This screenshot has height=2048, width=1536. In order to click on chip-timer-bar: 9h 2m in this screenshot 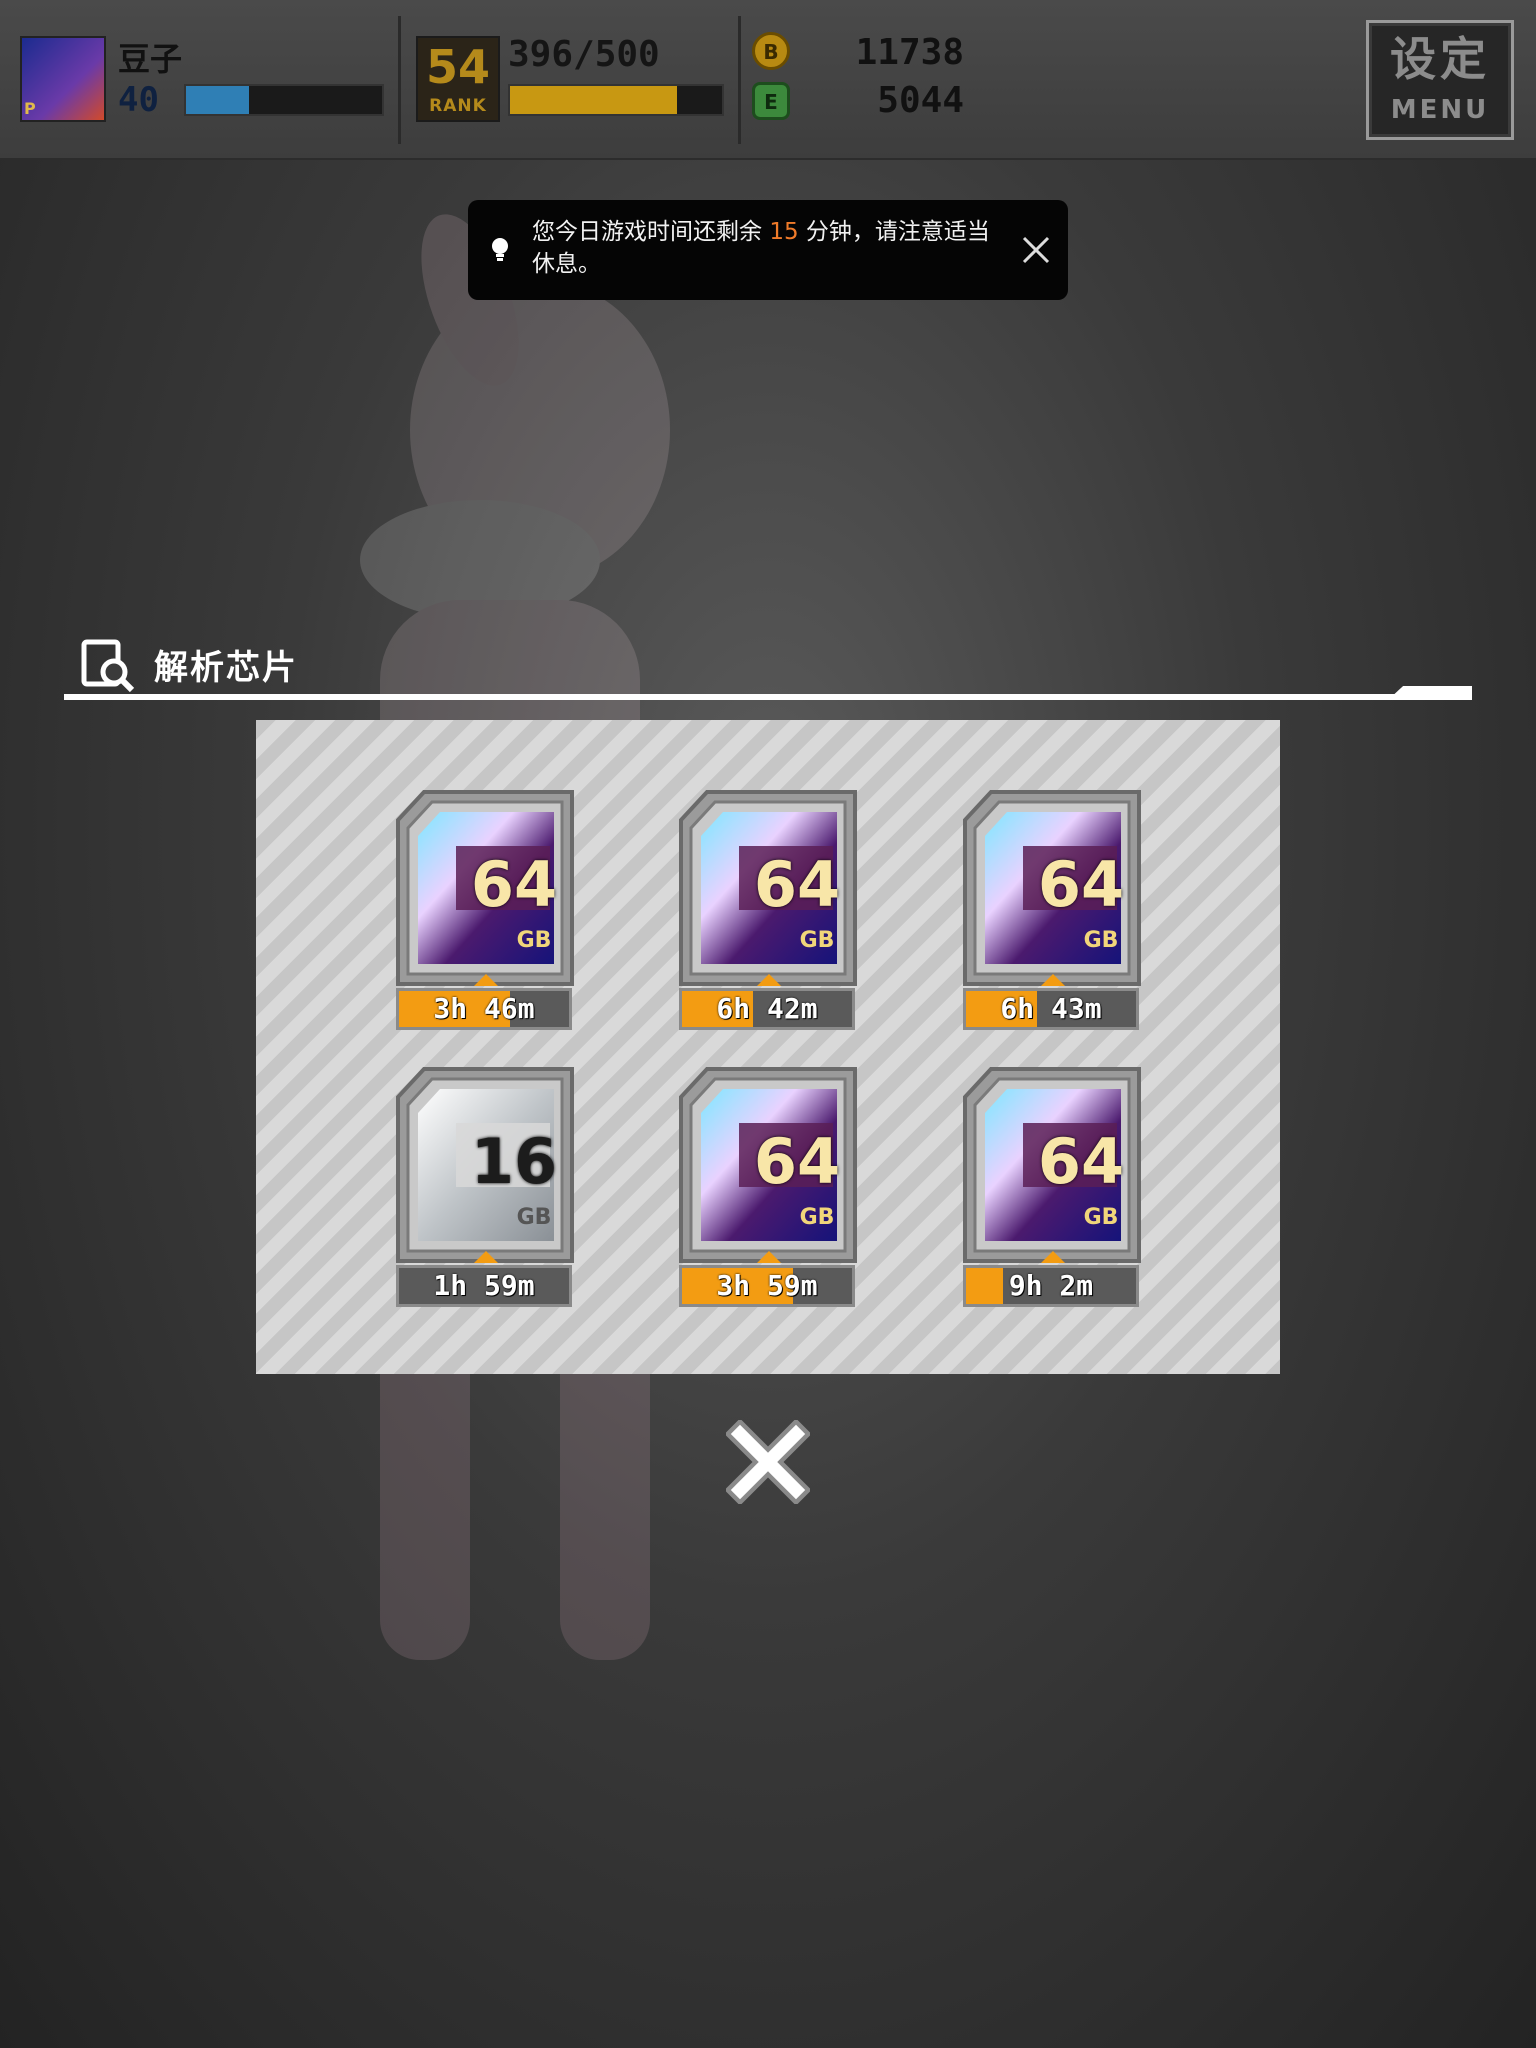, I will do `click(1051, 1286)`.